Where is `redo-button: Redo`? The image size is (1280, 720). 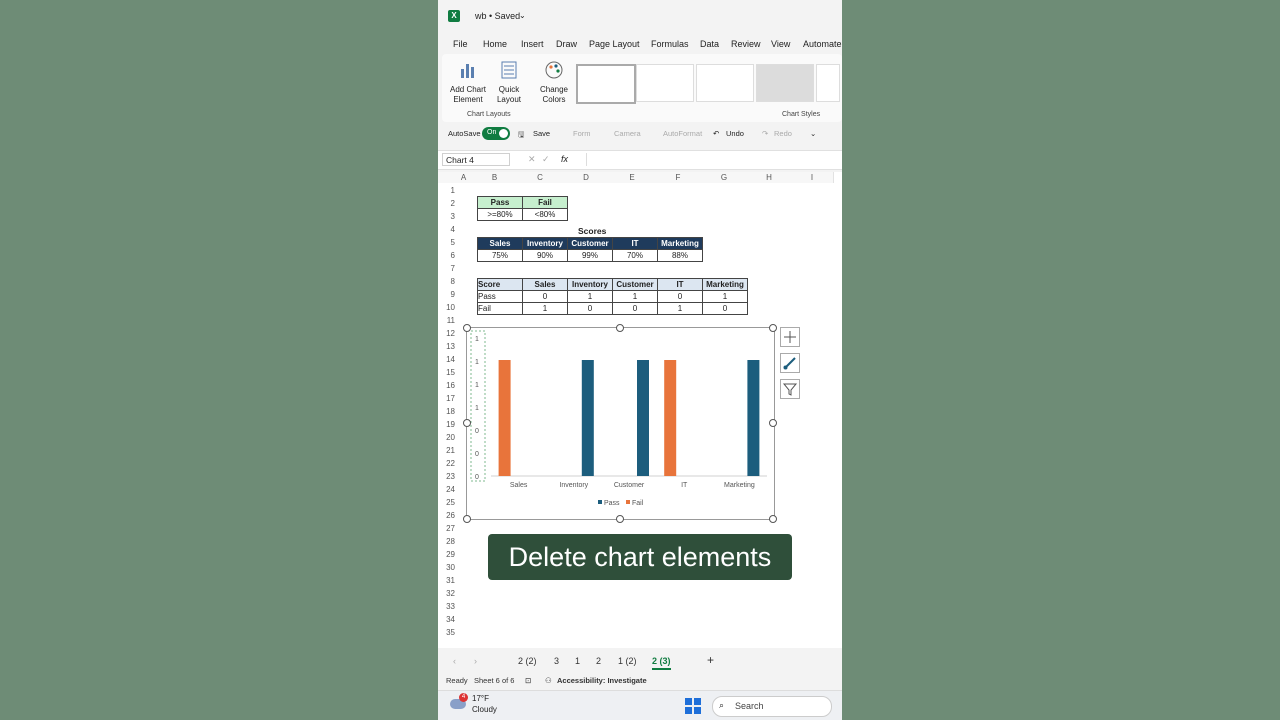
redo-button: Redo is located at coordinates (783, 133).